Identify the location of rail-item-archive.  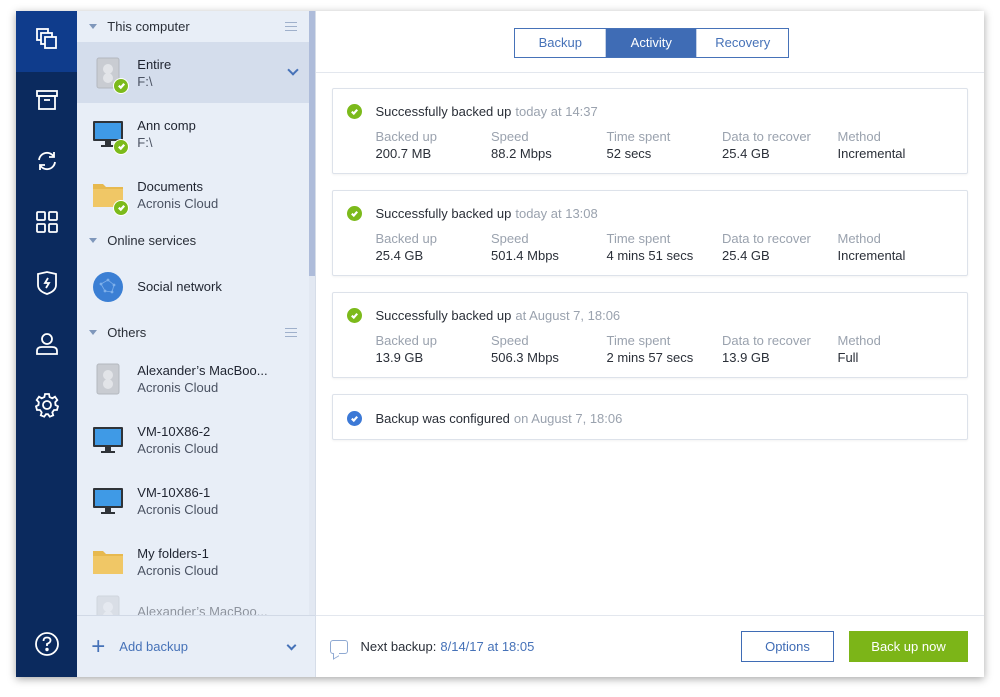
(46, 102).